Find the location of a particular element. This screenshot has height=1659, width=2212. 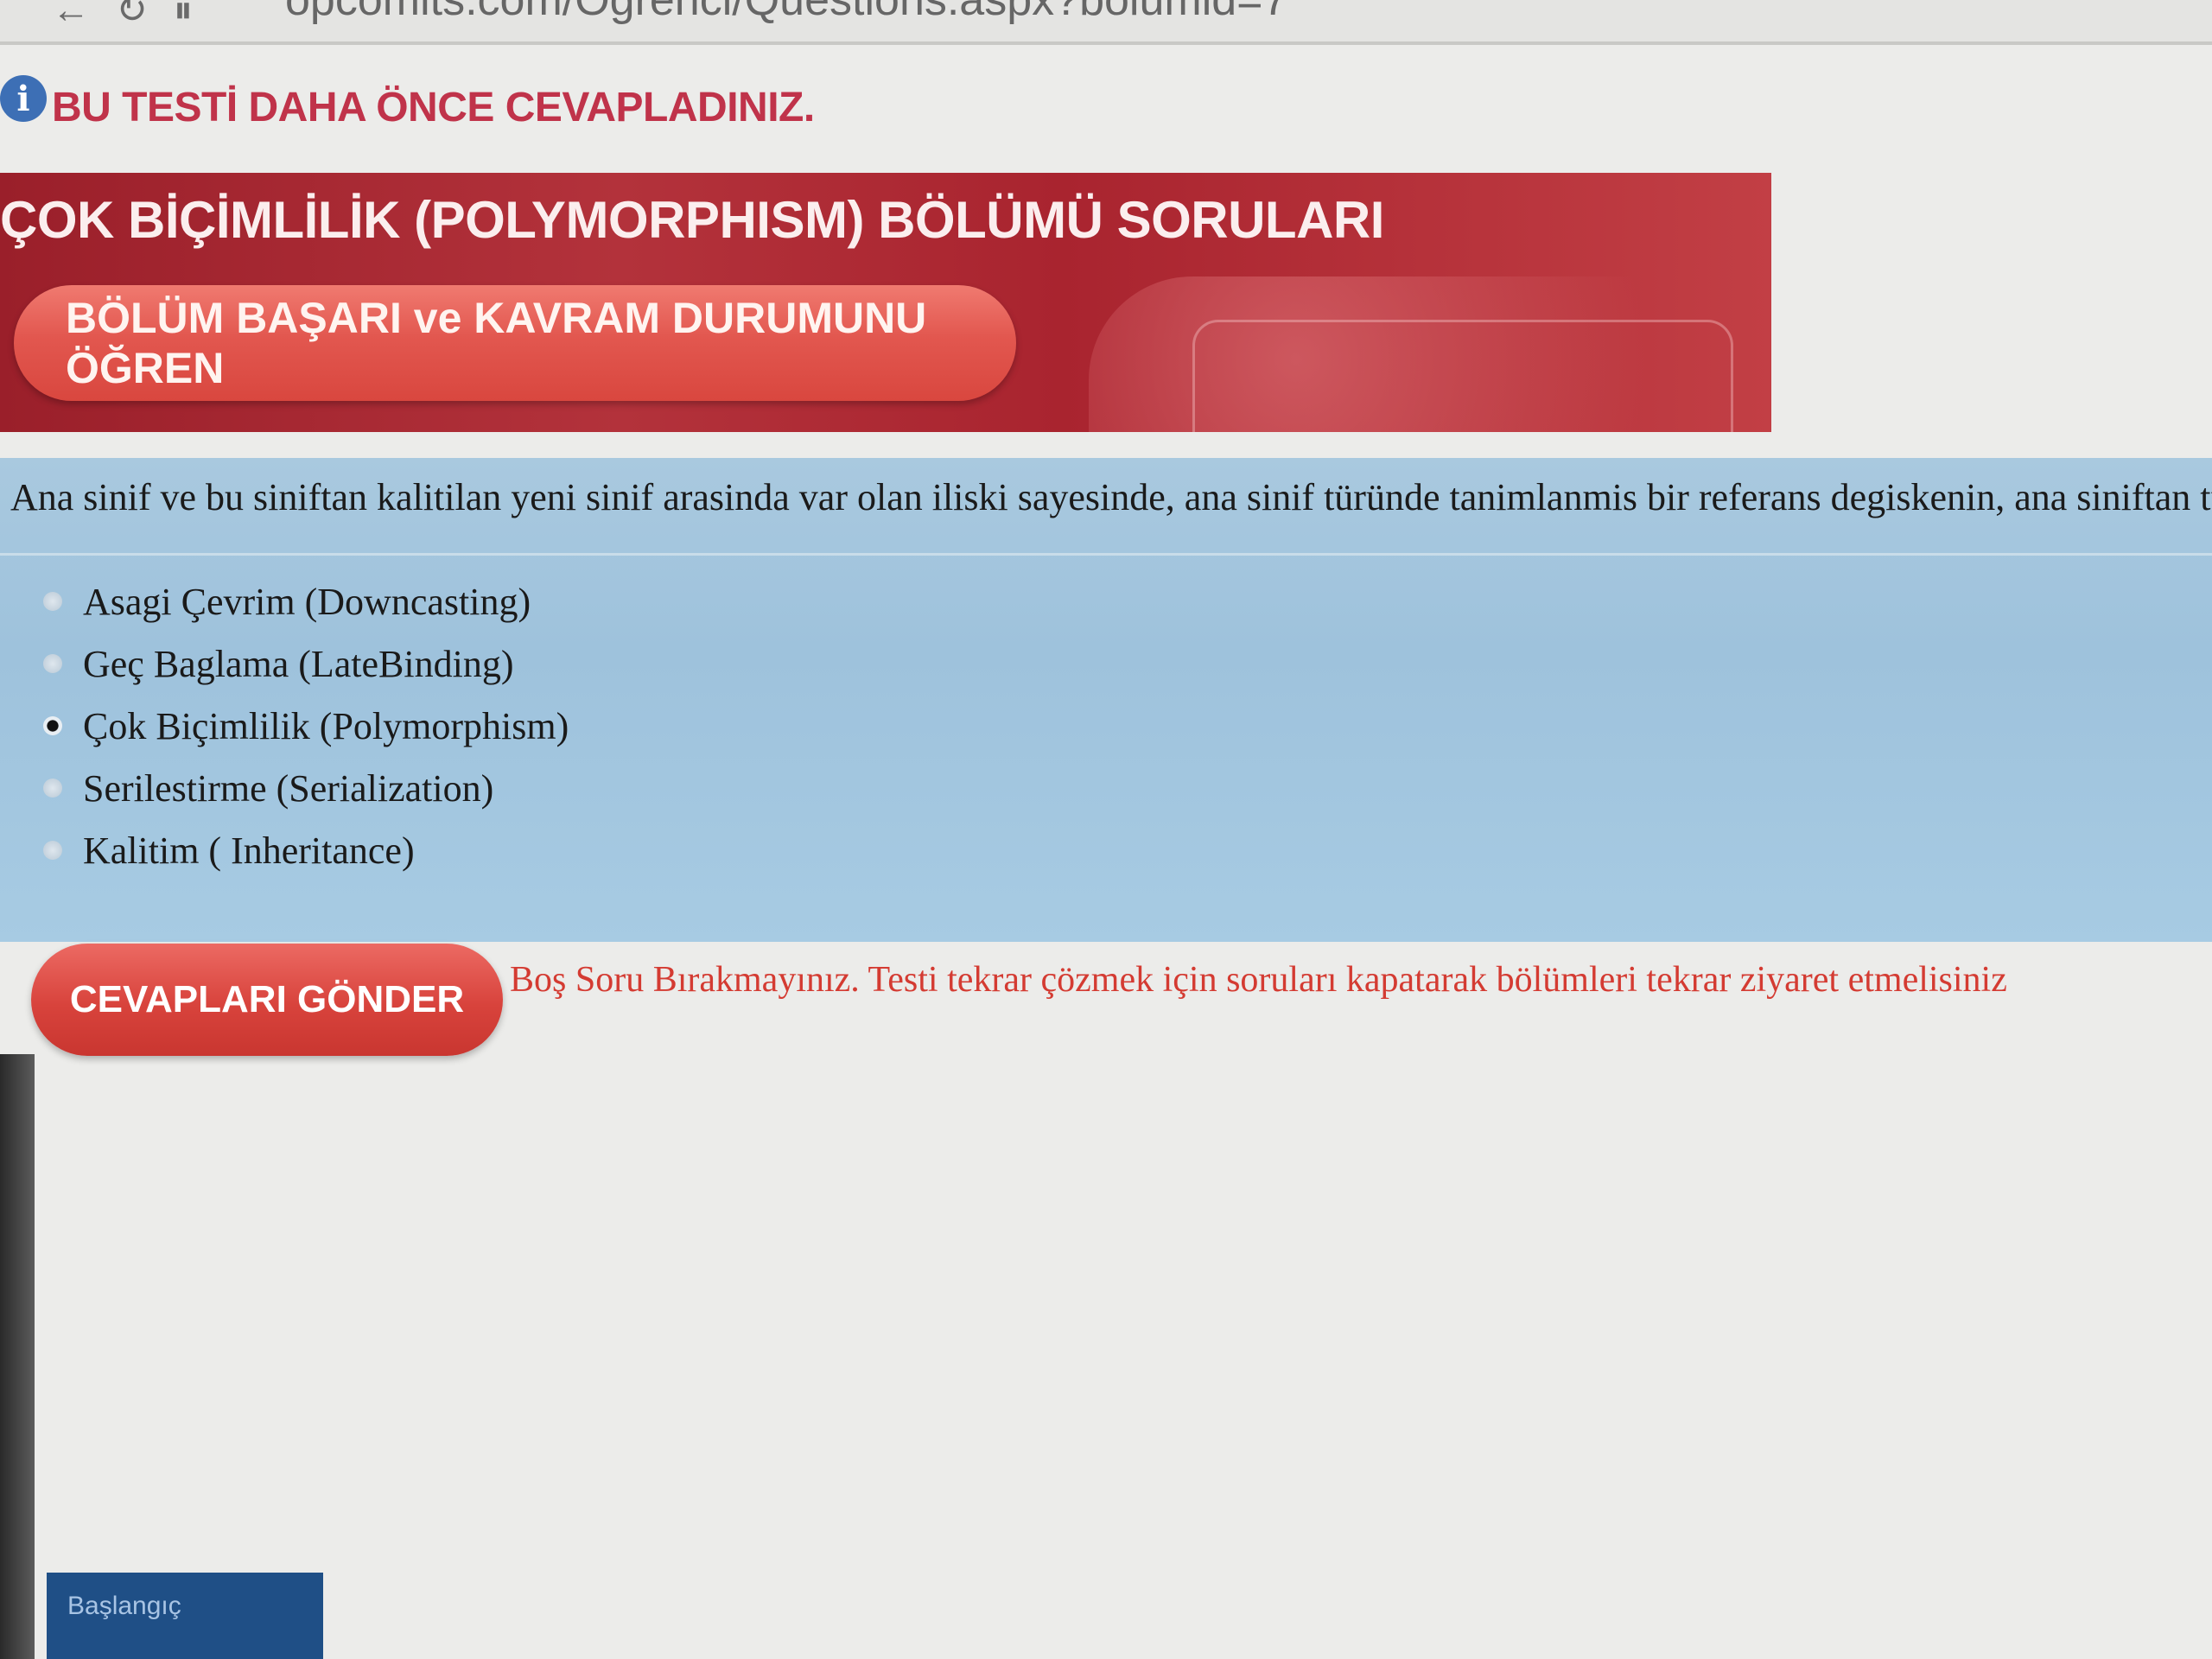

browser-nav: ←↻⏸ is located at coordinates (135, 16).